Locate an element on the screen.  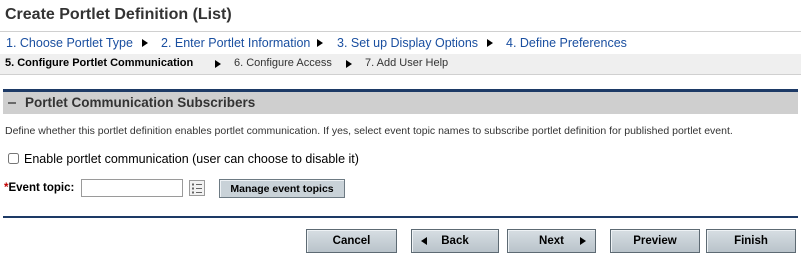
collapse-icon is located at coordinates (12, 103).